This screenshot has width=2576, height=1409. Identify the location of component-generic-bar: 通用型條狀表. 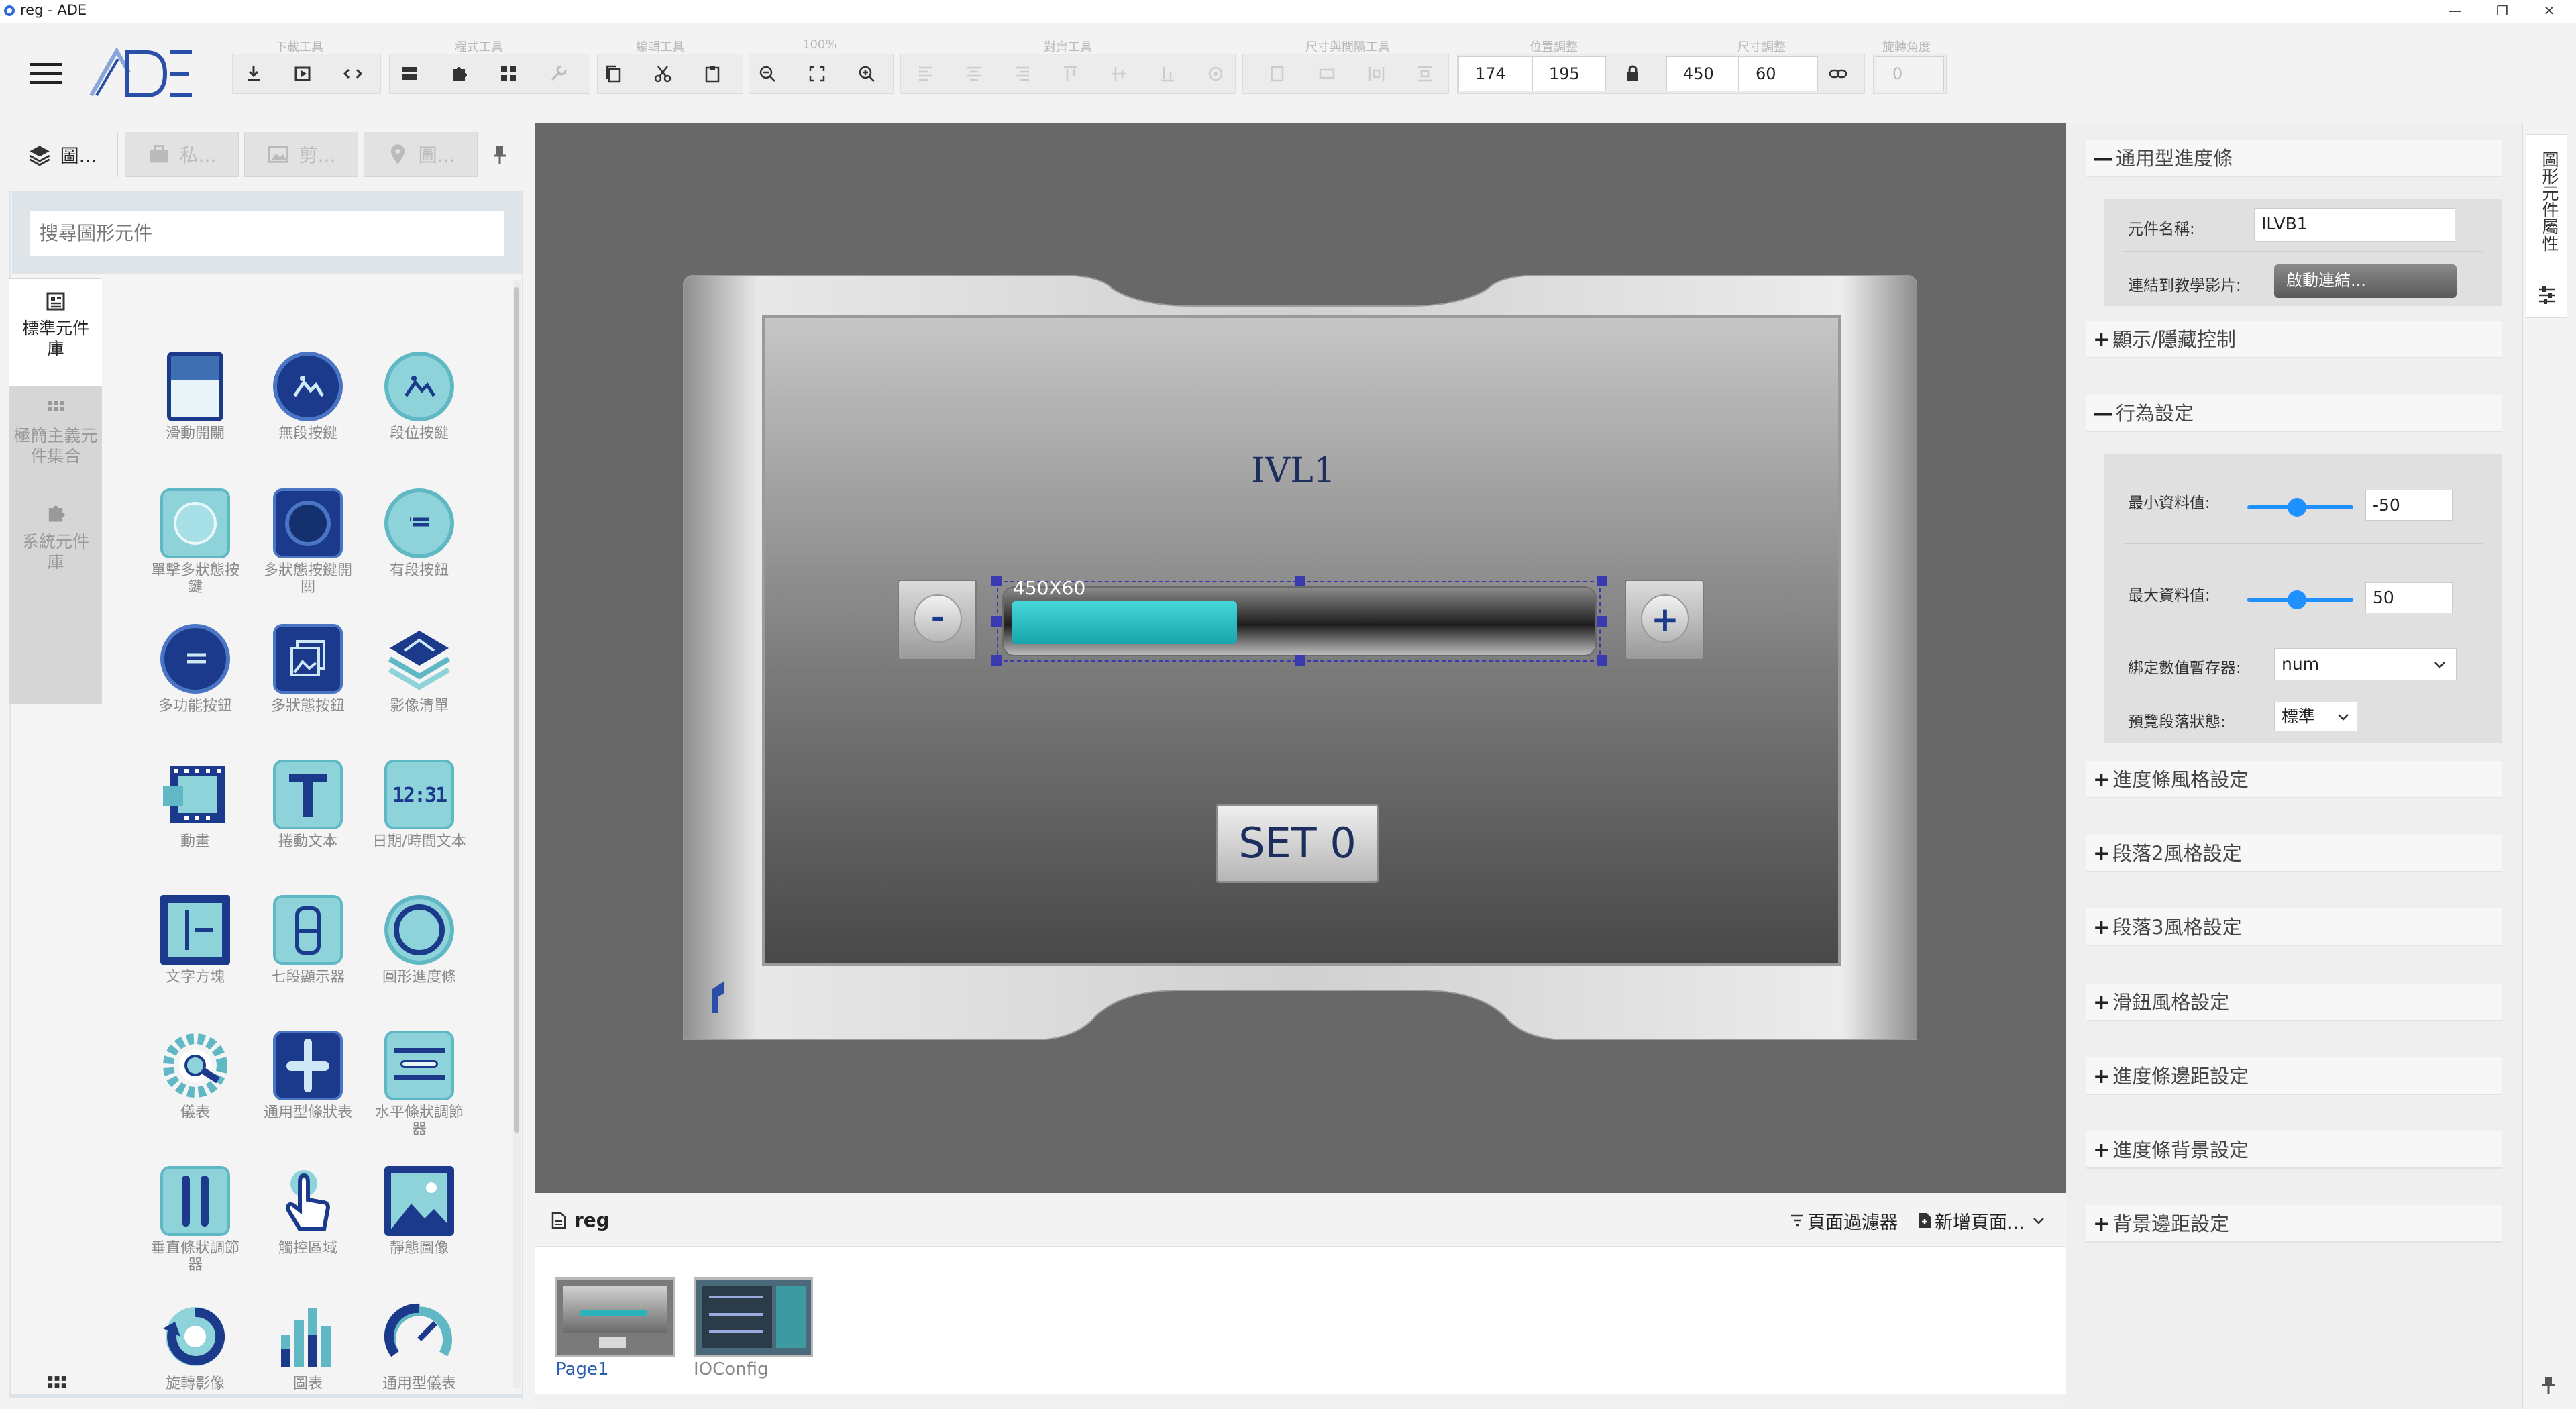
(308, 1076).